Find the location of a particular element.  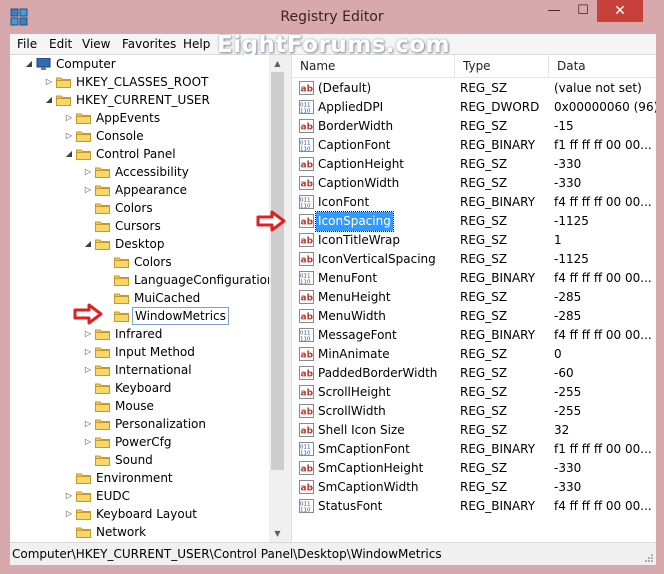

value-row: ab SmCaptionHeight REG_SZ -330 is located at coordinates (474, 468).